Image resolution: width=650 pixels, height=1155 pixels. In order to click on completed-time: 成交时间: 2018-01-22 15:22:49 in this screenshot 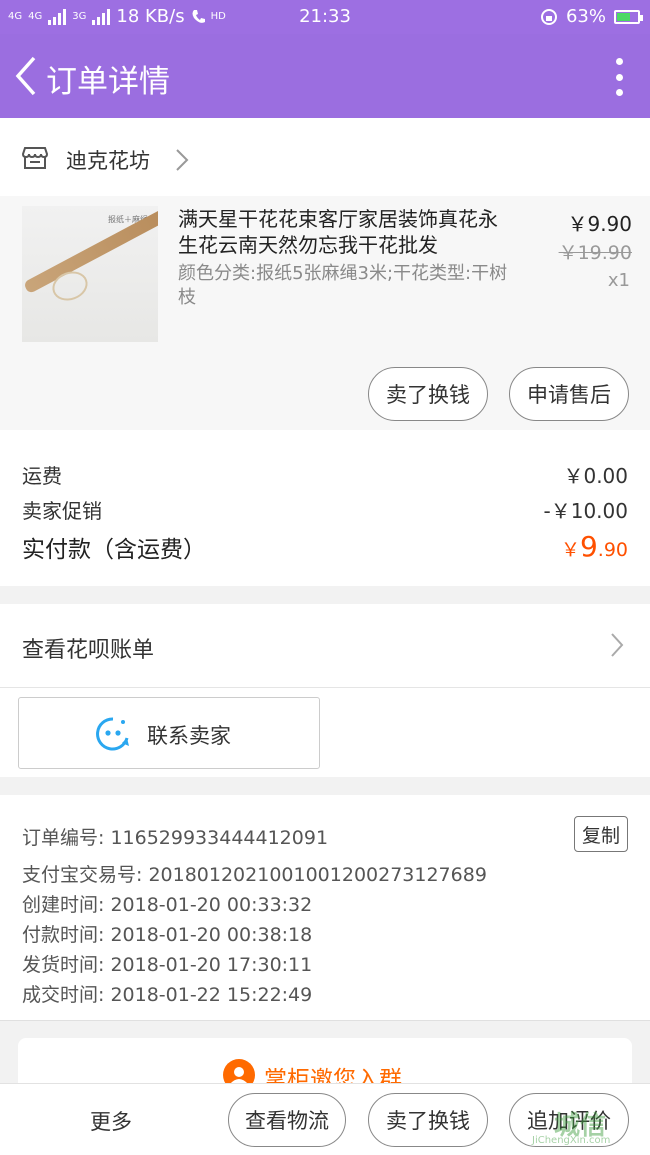, I will do `click(167, 995)`.